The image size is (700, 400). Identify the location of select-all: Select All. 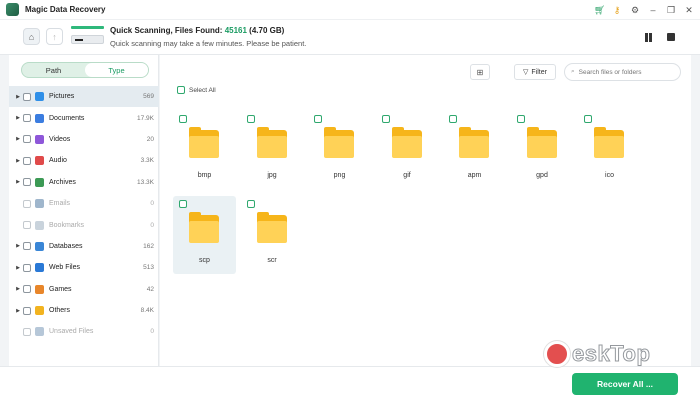
(196, 90).